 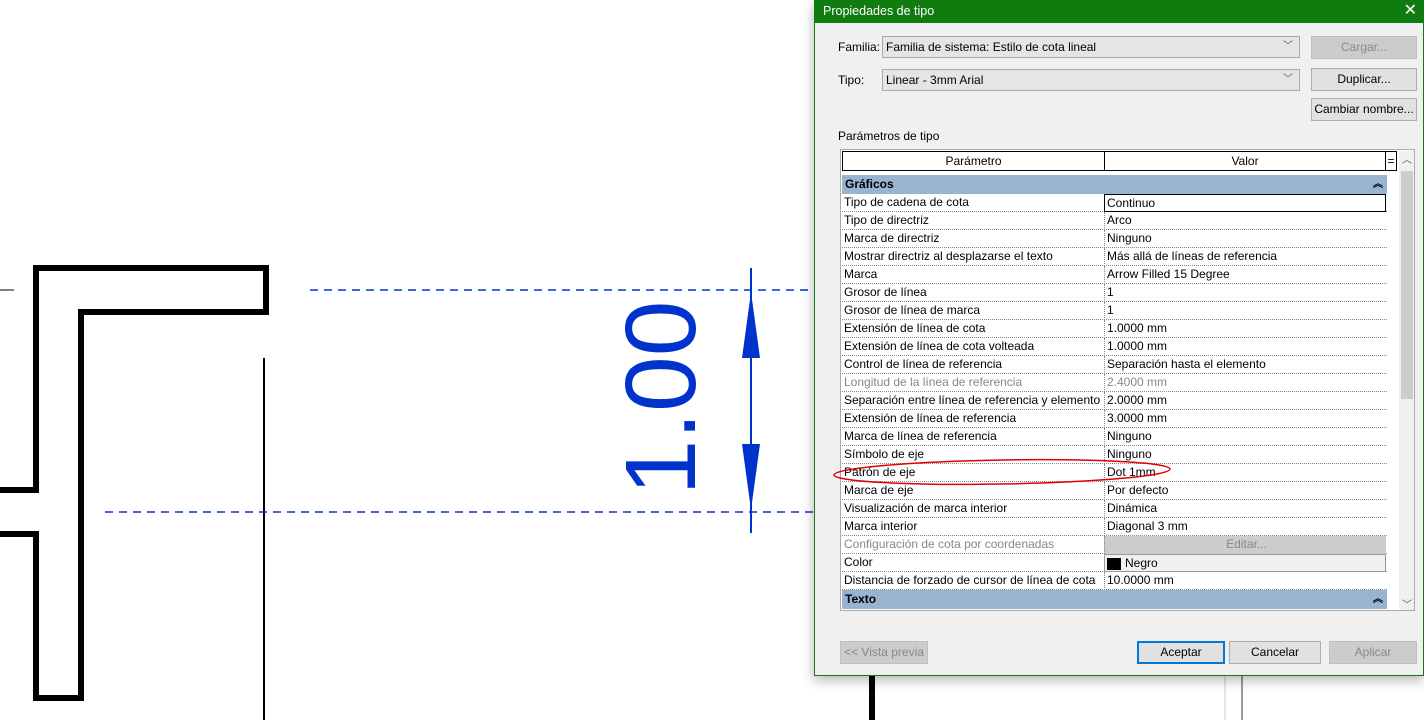 I want to click on table-row: Marca de línea de referencia Ninguno, so click(x=1114, y=437).